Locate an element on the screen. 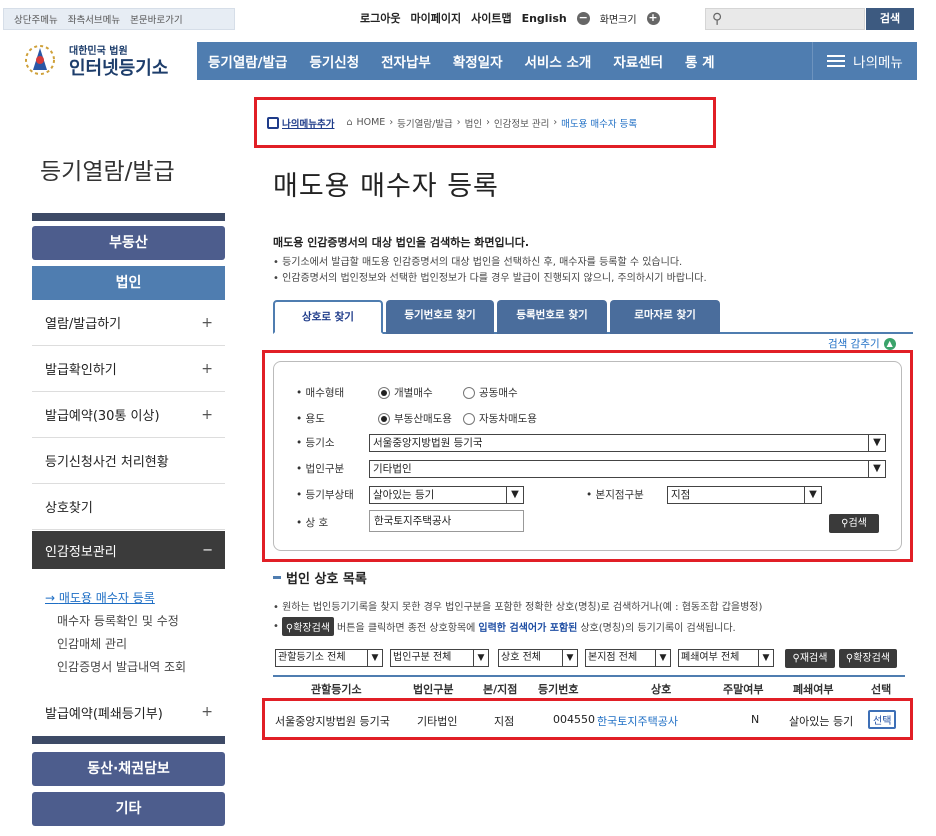 Image resolution: width=936 pixels, height=836 pixels. radio-joint: 공동매수 is located at coordinates (490, 392).